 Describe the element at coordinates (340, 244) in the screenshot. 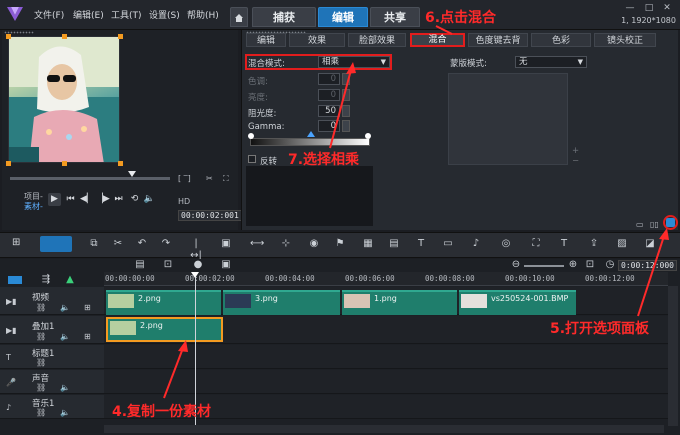

I see `marker-icon: ⚑` at that location.